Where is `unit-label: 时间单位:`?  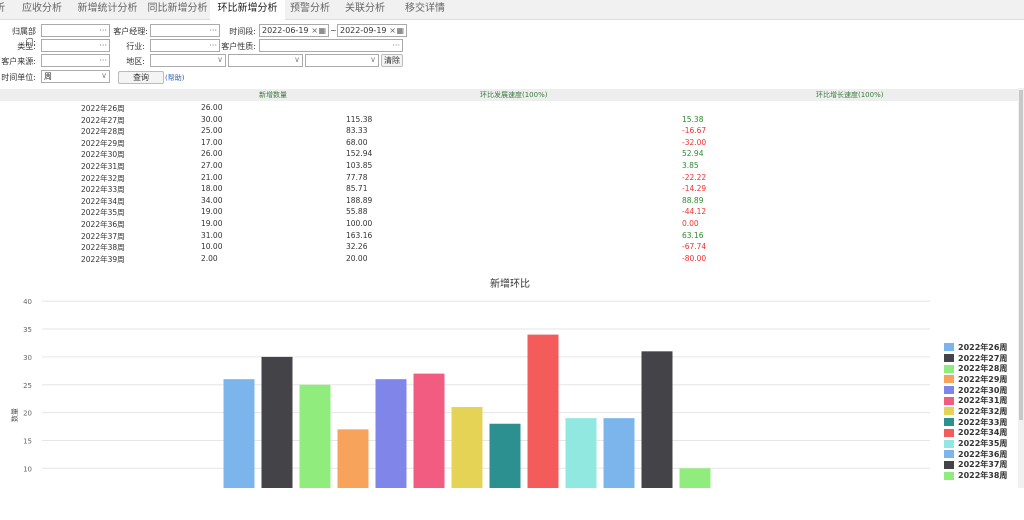 unit-label: 时间单位: is located at coordinates (18, 77).